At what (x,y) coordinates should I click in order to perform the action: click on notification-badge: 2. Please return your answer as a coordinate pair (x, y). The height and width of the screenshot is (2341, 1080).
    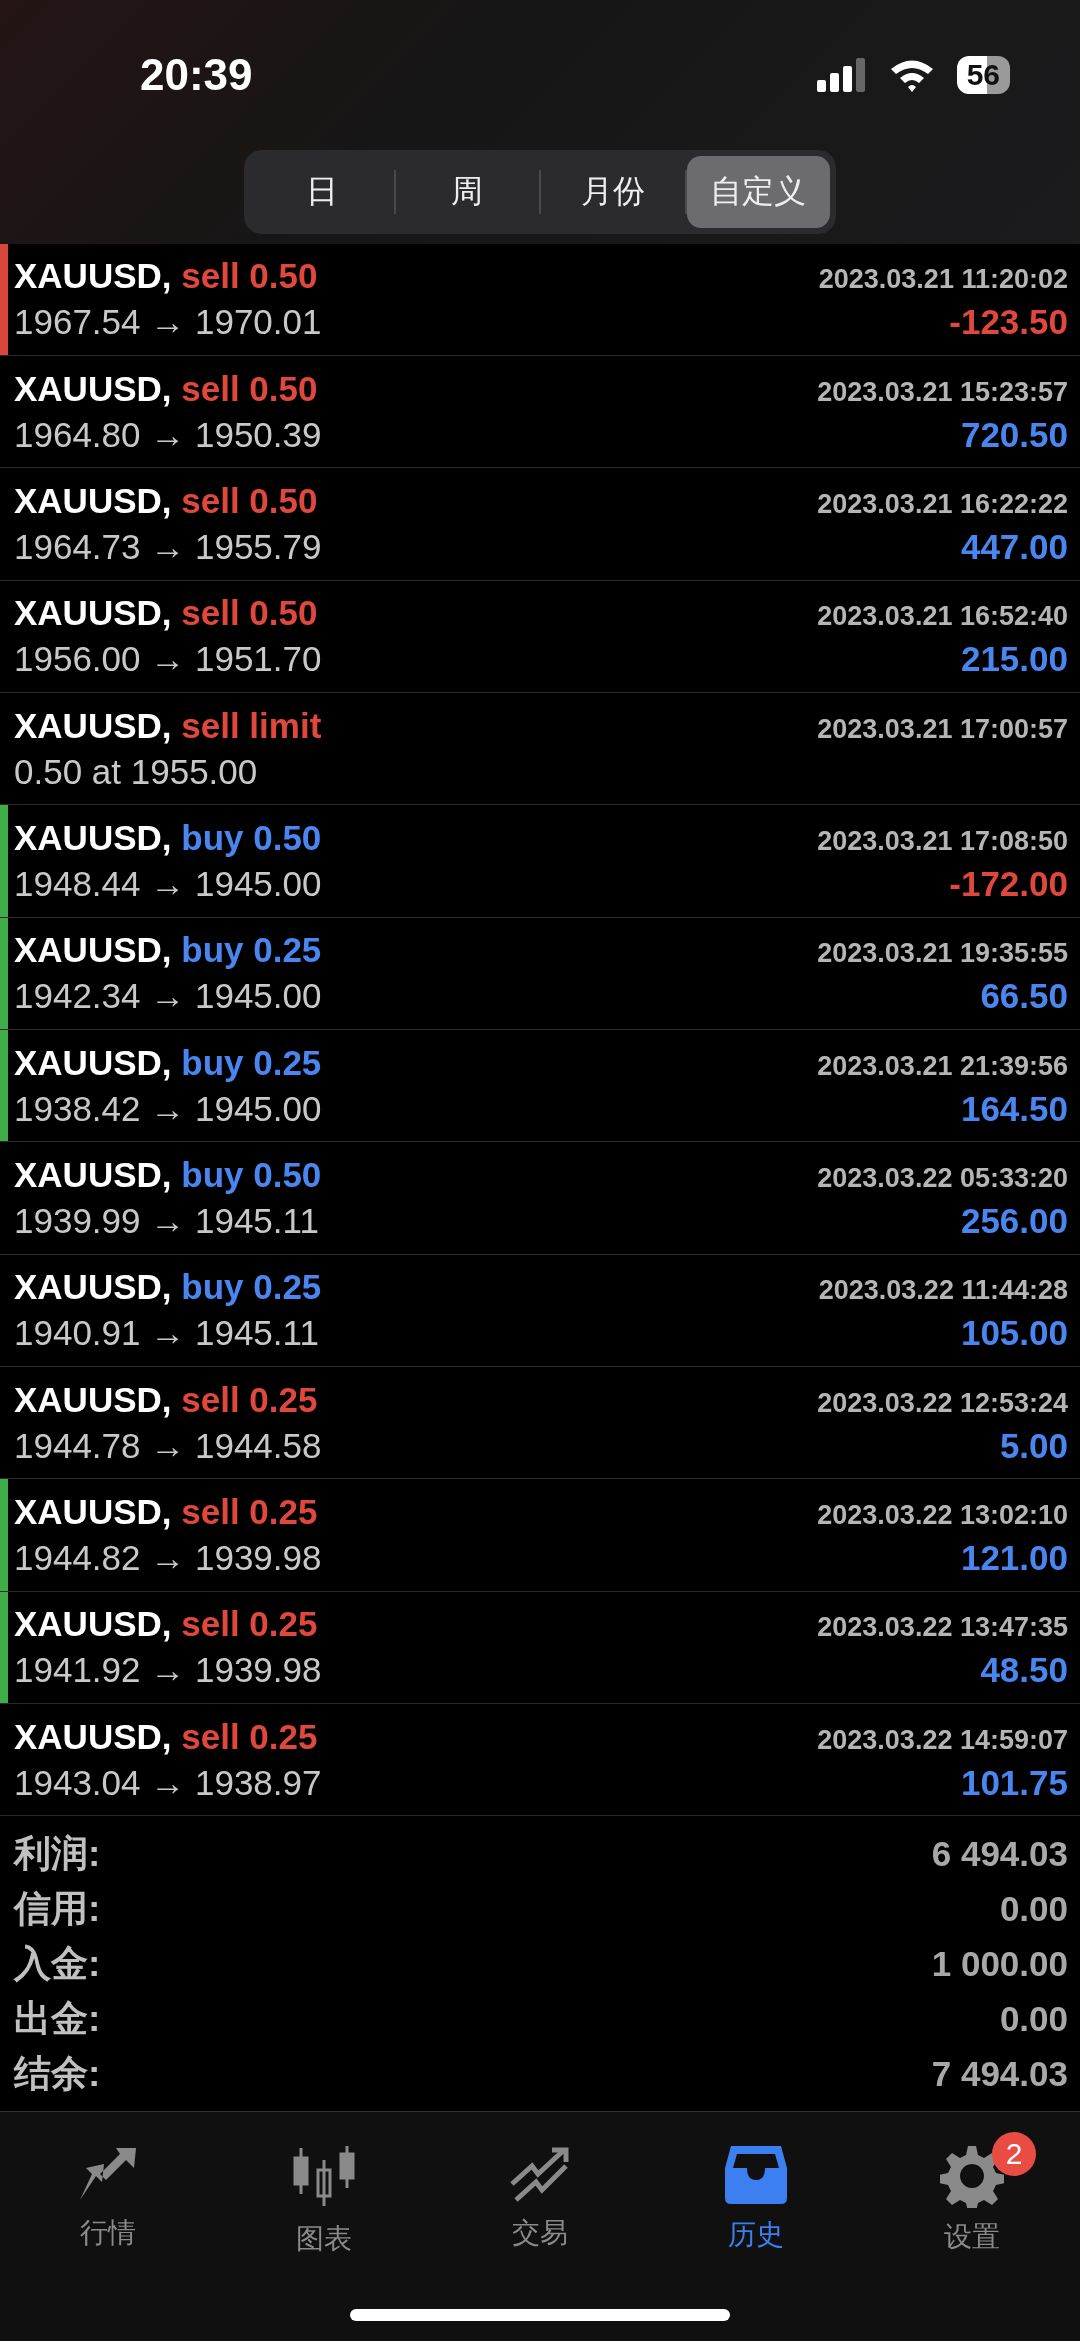
    Looking at the image, I should click on (1014, 2154).